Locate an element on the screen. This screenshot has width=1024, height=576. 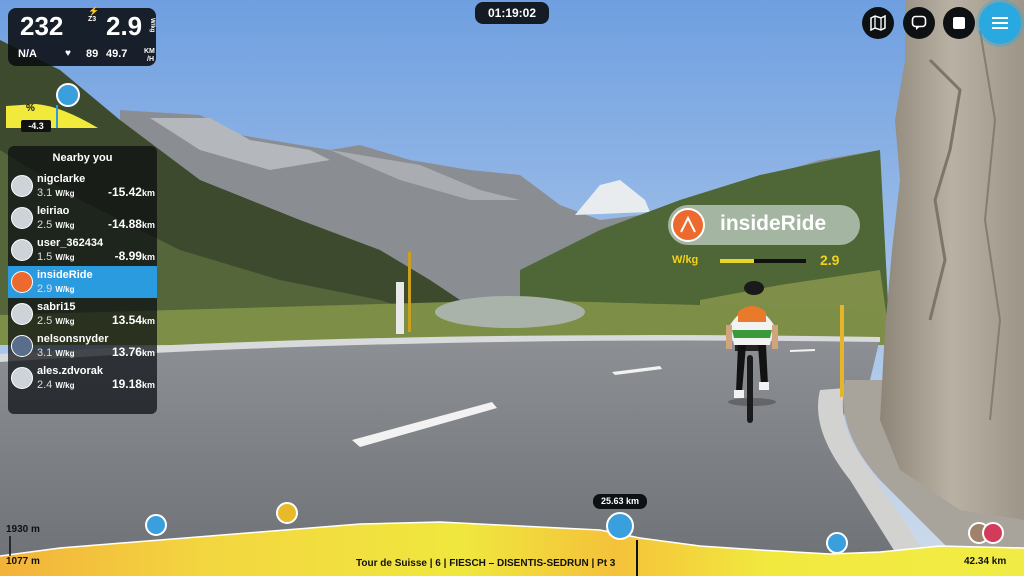
min-elevation: 1077 m is located at coordinates (23, 561).